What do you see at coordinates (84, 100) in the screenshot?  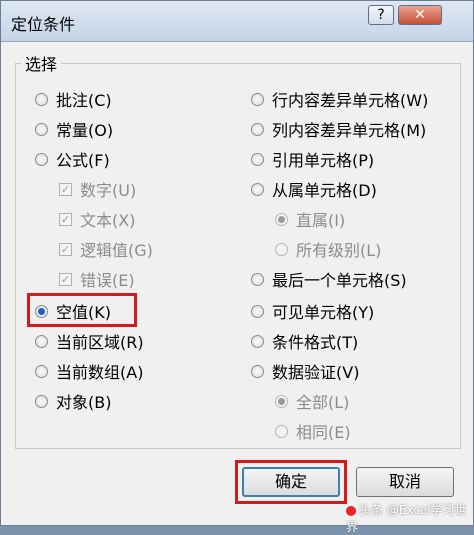 I see `option-label: 批注(C)` at bounding box center [84, 100].